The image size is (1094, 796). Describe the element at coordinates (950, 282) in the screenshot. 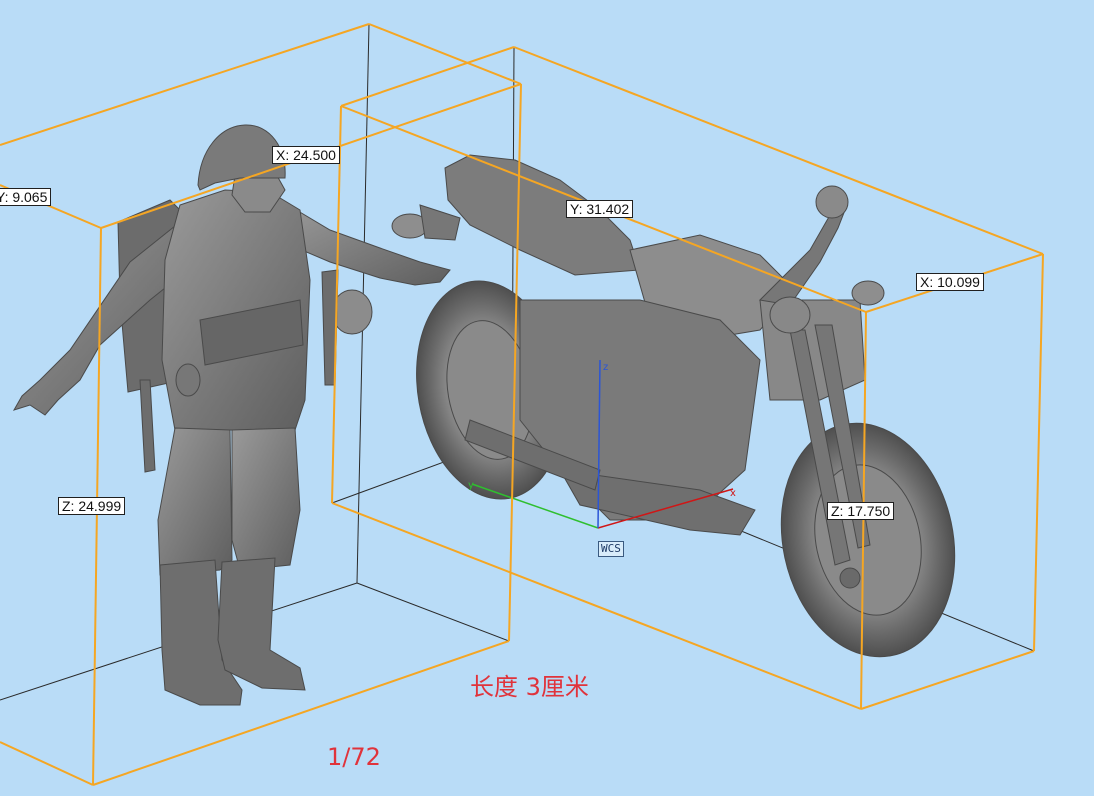

I see `motorcycle-dimension-x: X: 10.099` at that location.